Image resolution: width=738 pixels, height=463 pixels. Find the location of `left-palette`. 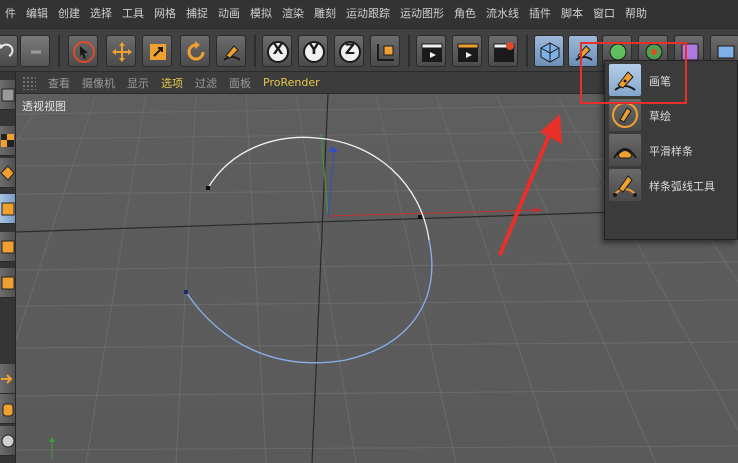

left-palette is located at coordinates (8, 267).